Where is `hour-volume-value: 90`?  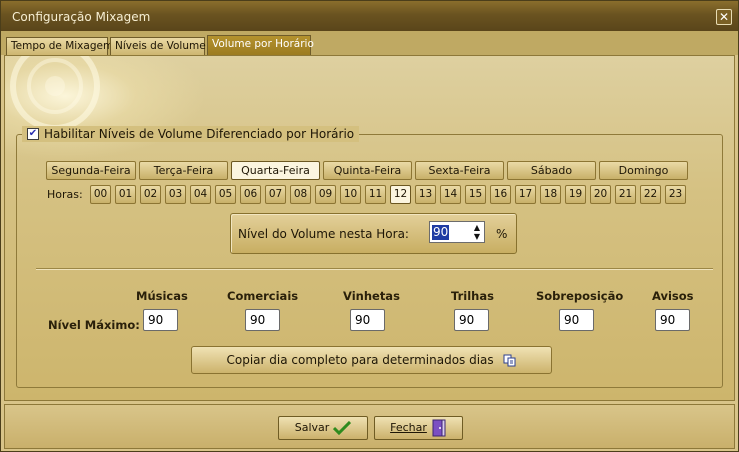
hour-volume-value: 90 is located at coordinates (441, 232).